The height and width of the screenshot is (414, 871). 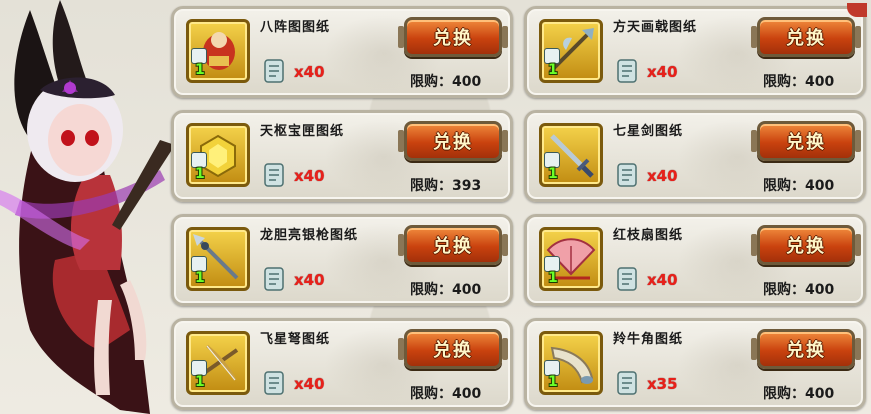 I want to click on exchange-card: 1 龙胆亮银枪图纸 x40 兑换 限购：400, so click(x=342, y=260).